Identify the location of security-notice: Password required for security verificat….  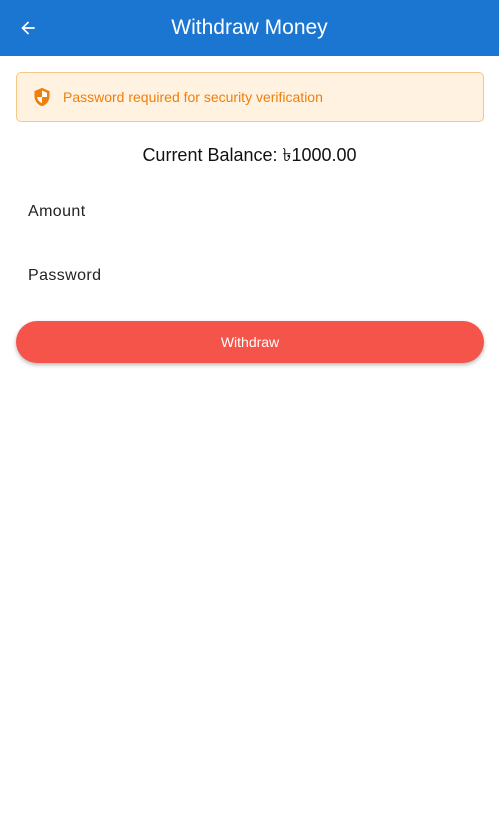
(250, 97).